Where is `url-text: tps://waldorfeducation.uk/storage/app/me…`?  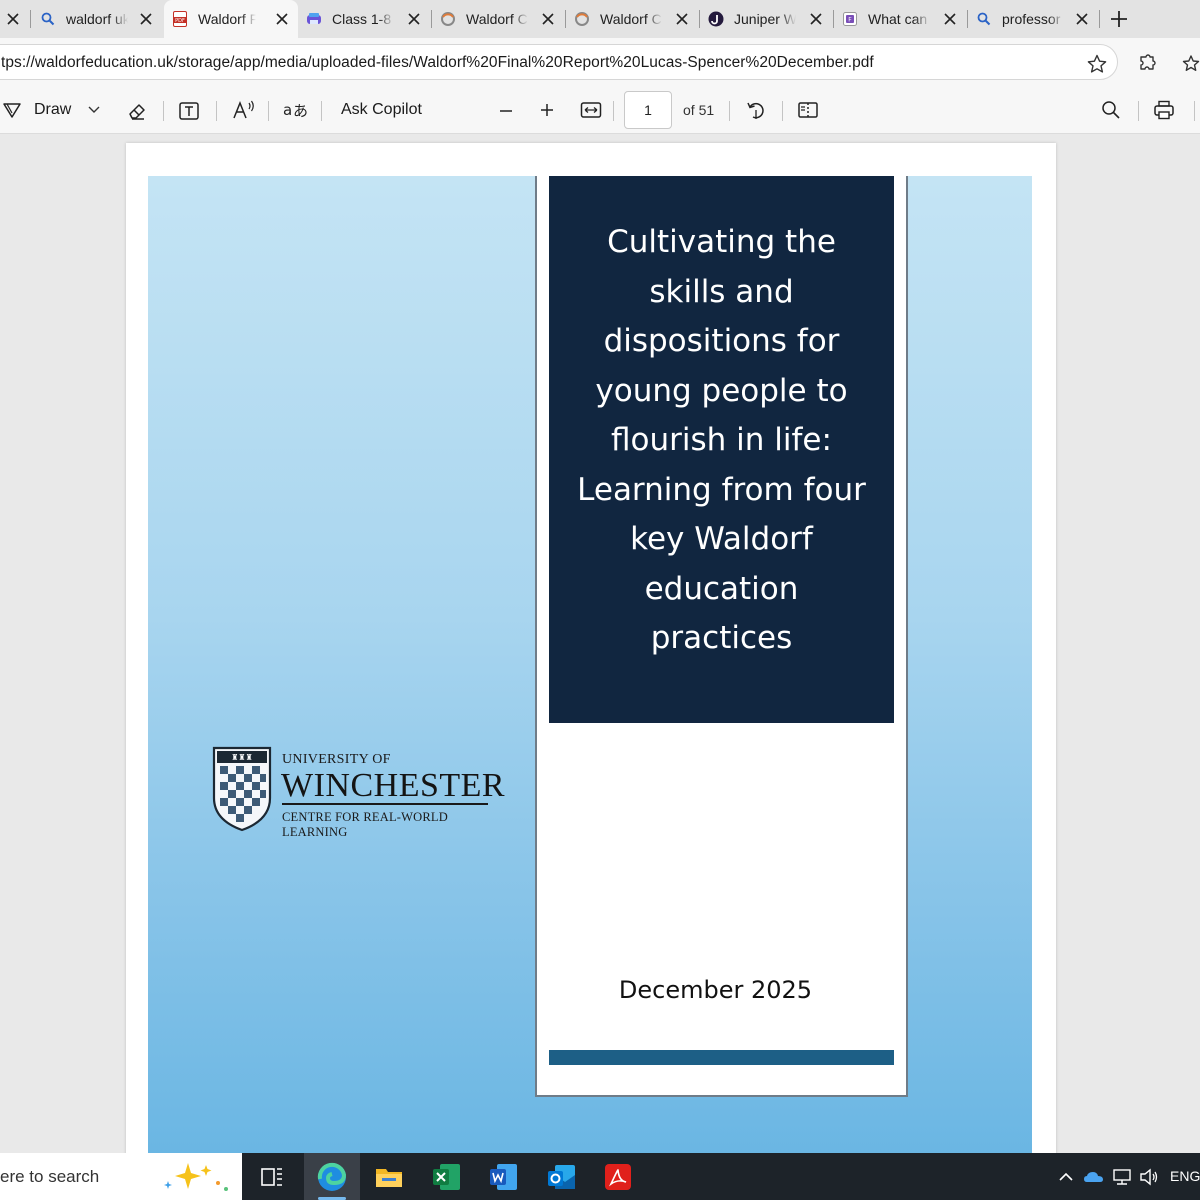 url-text: tps://waldorfeducation.uk/storage/app/me… is located at coordinates (437, 63).